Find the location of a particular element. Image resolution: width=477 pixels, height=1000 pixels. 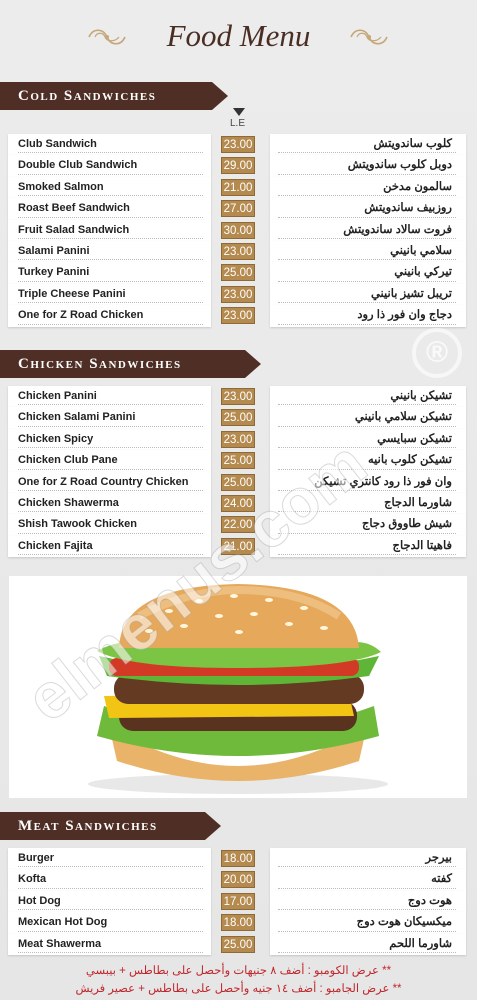

item-name-panel: One for Z Road Country Chicken is located at coordinates (109, 482).